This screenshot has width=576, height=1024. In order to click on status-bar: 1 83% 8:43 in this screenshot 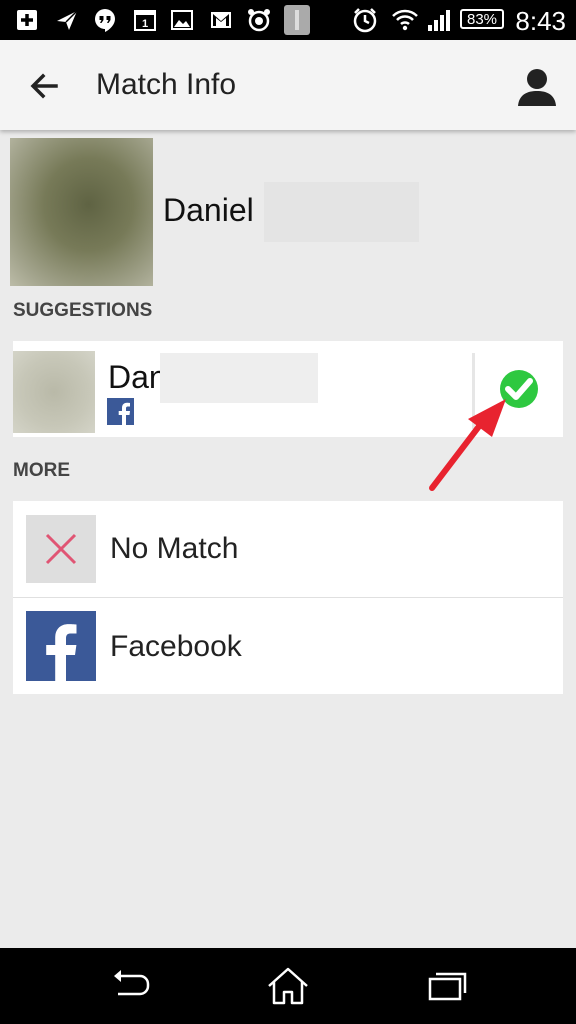, I will do `click(288, 20)`.